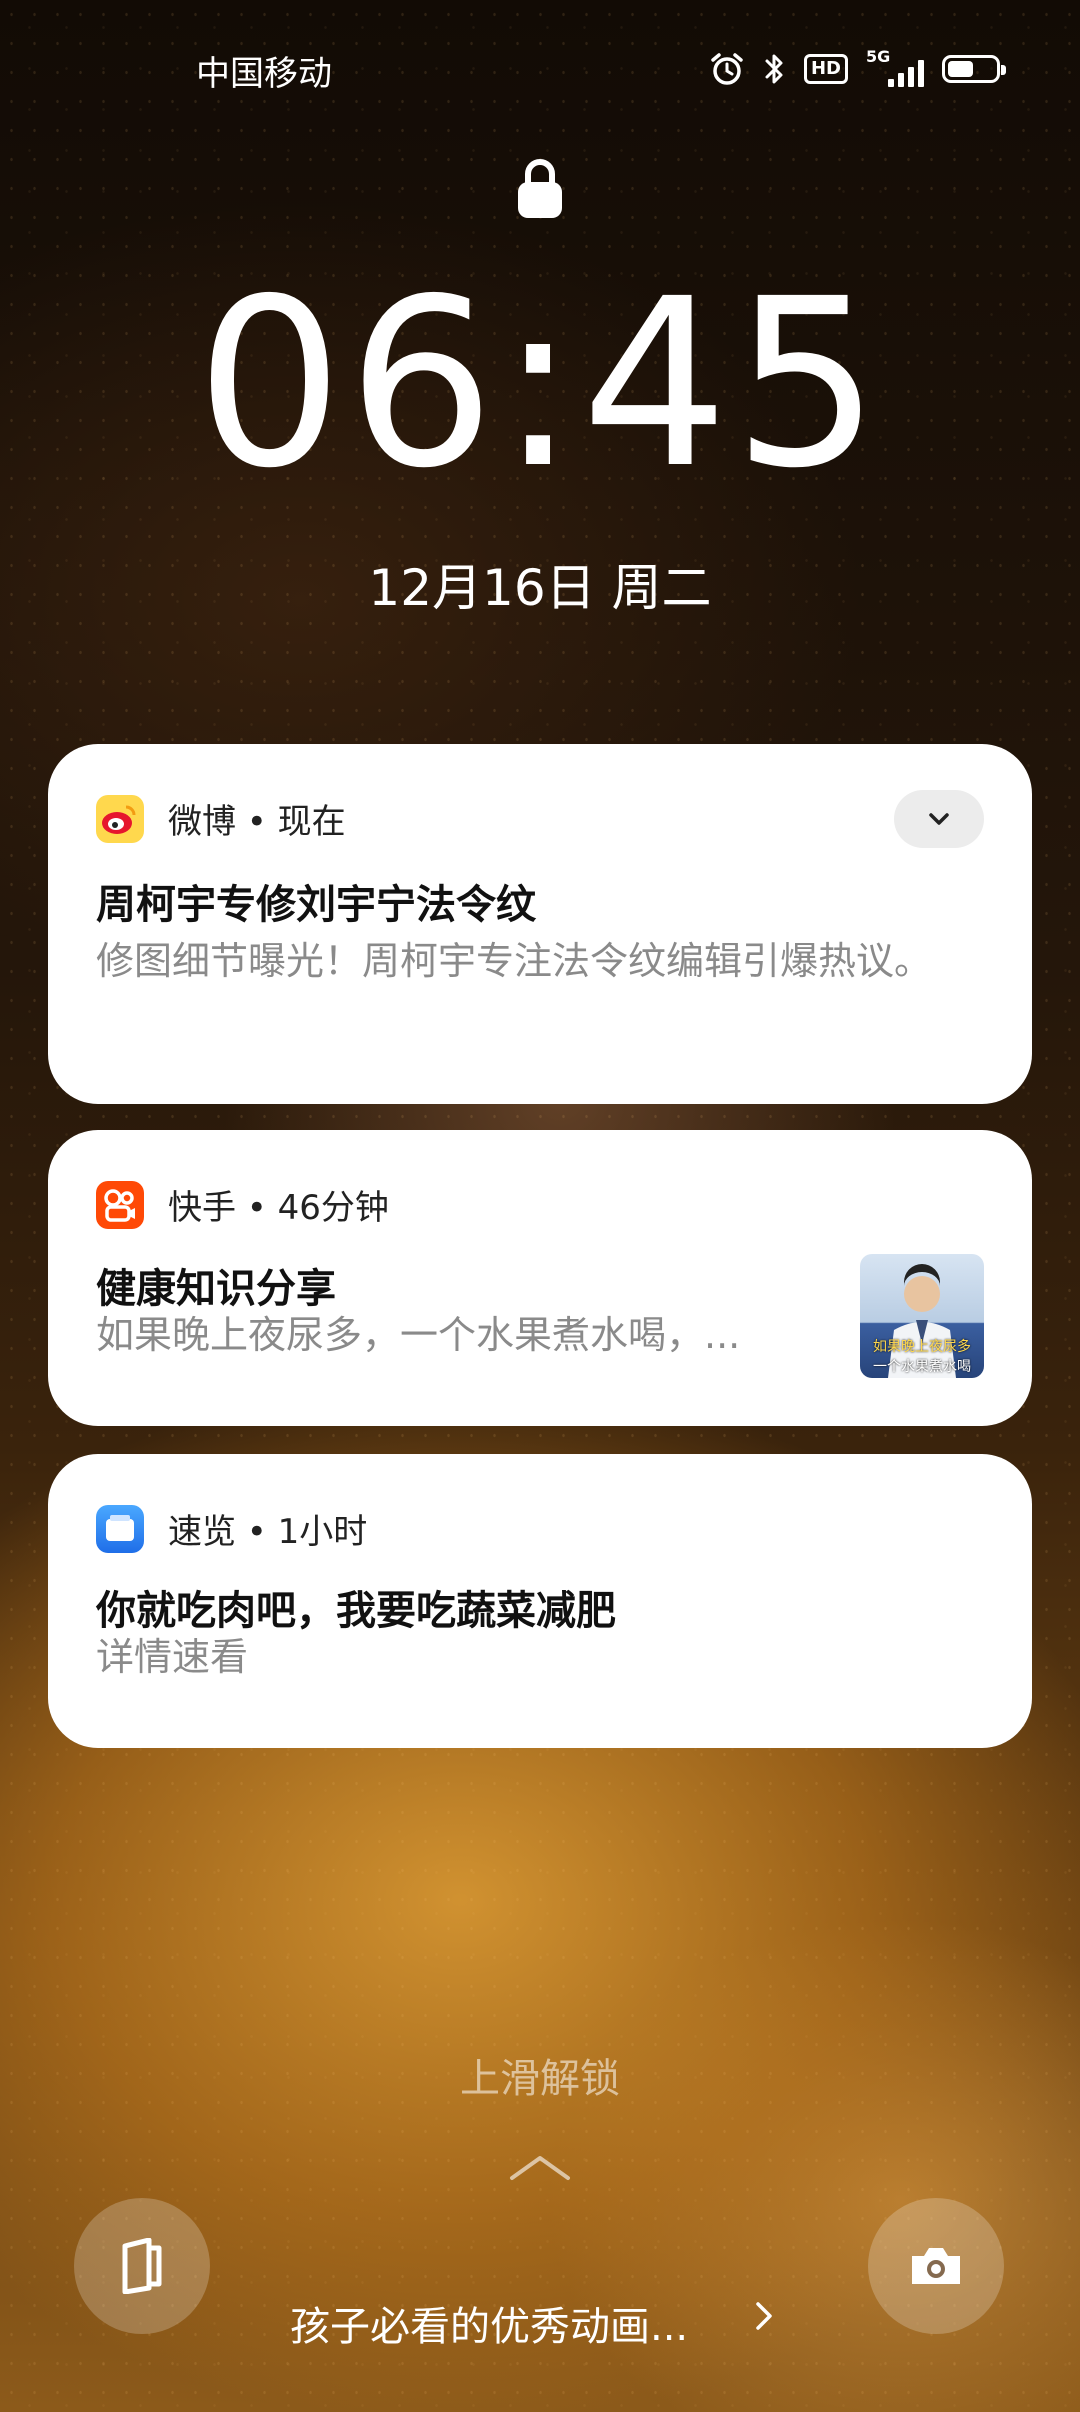 Image resolution: width=1080 pixels, height=2412 pixels. I want to click on lockscreen-clock: 06:45, so click(540, 384).